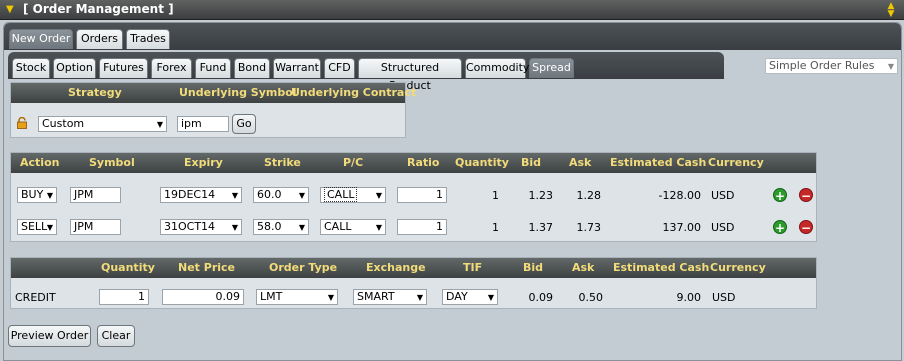 This screenshot has height=361, width=904. Describe the element at coordinates (190, 226) in the screenshot. I see `leg-expiry-value: 31OCT14` at that location.